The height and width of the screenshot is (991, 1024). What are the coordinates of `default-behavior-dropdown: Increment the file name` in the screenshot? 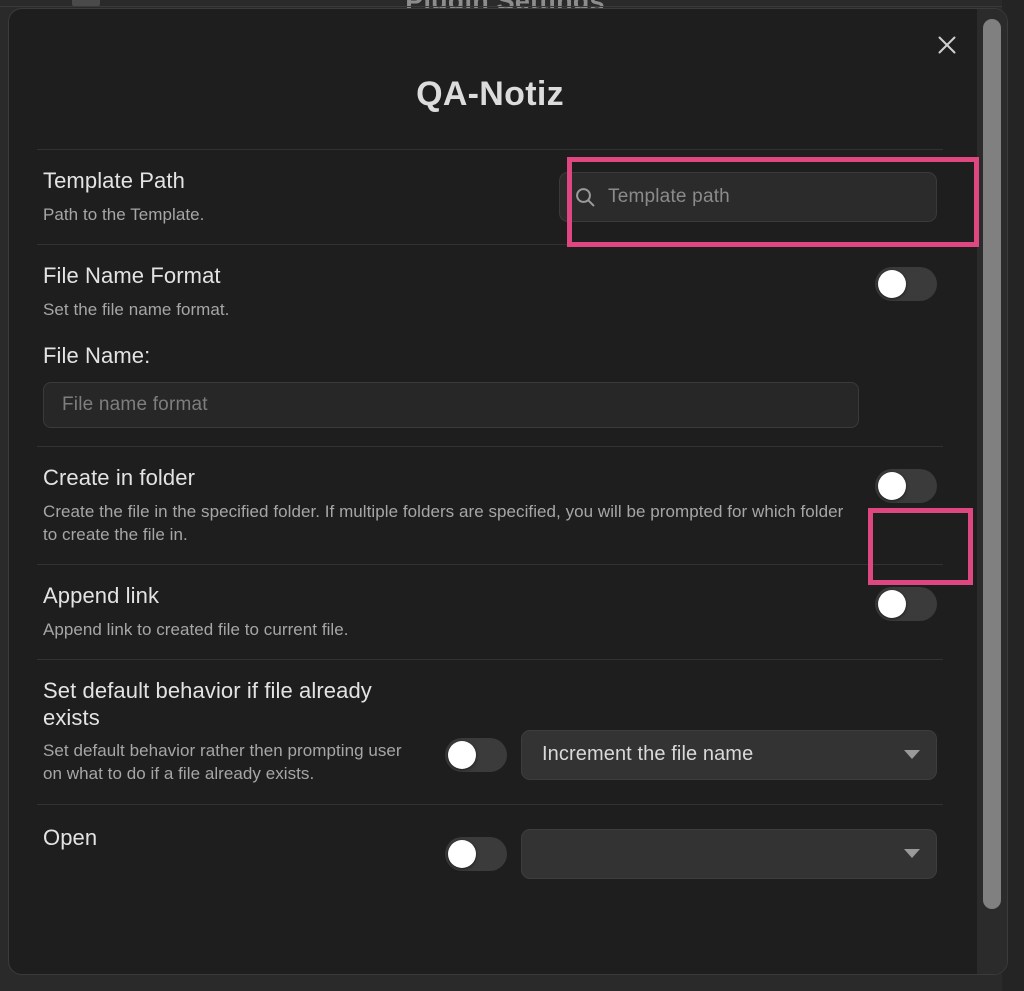 It's located at (729, 754).